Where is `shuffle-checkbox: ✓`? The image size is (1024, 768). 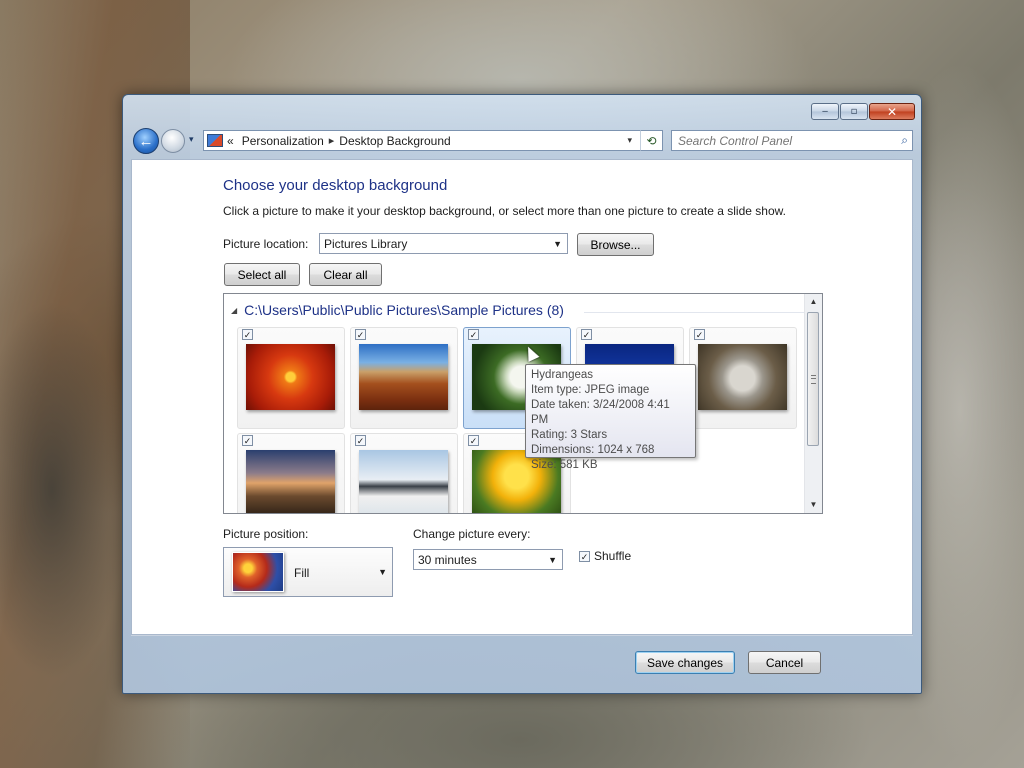
shuffle-checkbox: ✓ is located at coordinates (584, 556).